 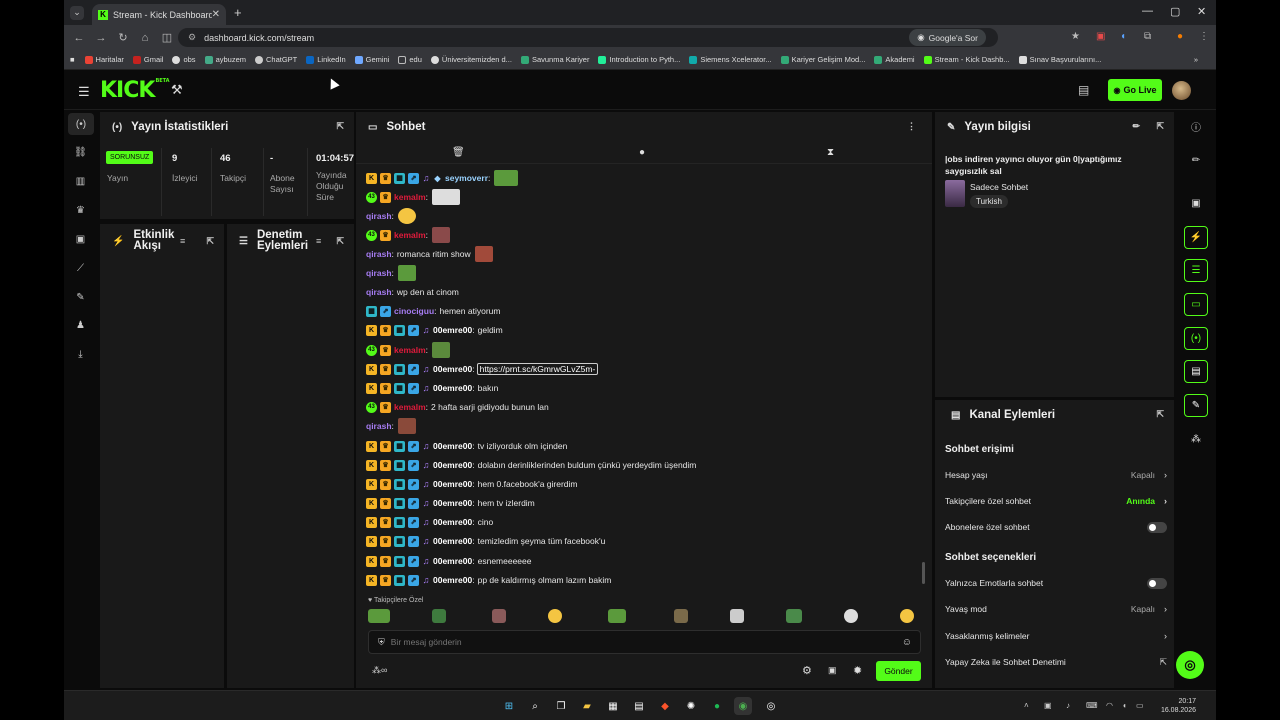 What do you see at coordinates (80, 268) in the screenshot?
I see `rail-chart-icon: ⟋` at bounding box center [80, 268].